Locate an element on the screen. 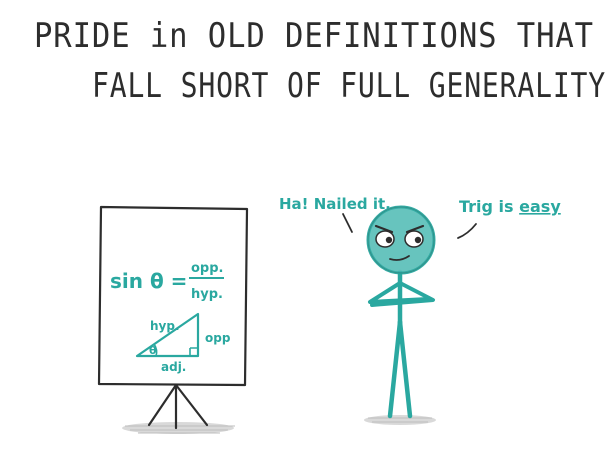 The image size is (614, 473). speech-right-emphasis: easy is located at coordinates (540, 206).